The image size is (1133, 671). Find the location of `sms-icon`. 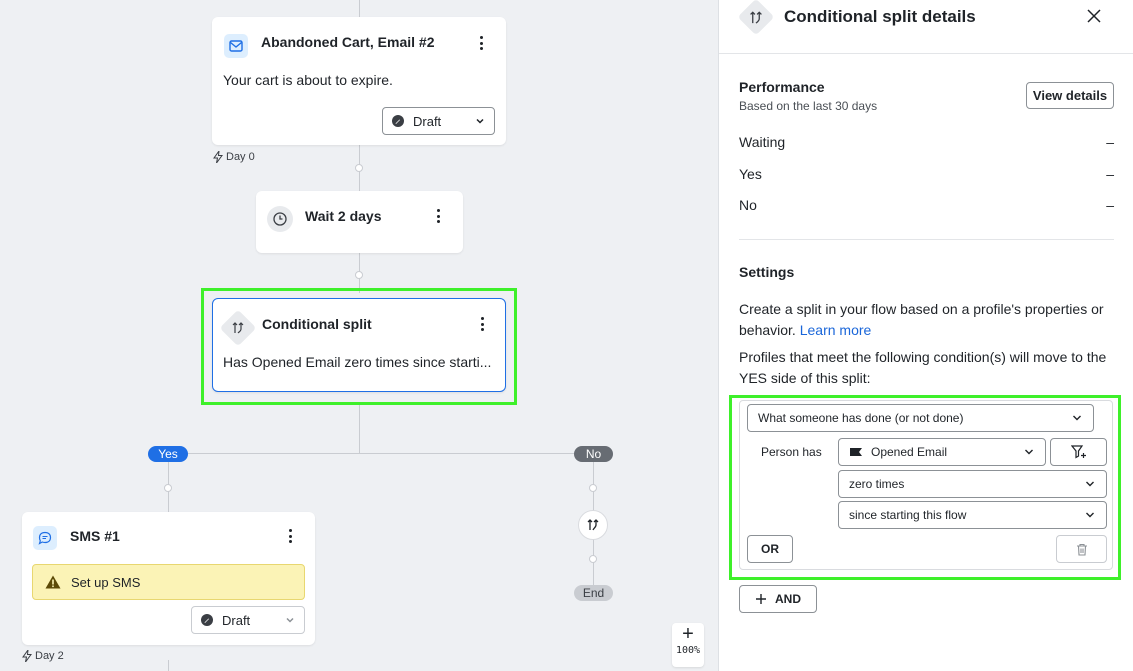

sms-icon is located at coordinates (45, 538).